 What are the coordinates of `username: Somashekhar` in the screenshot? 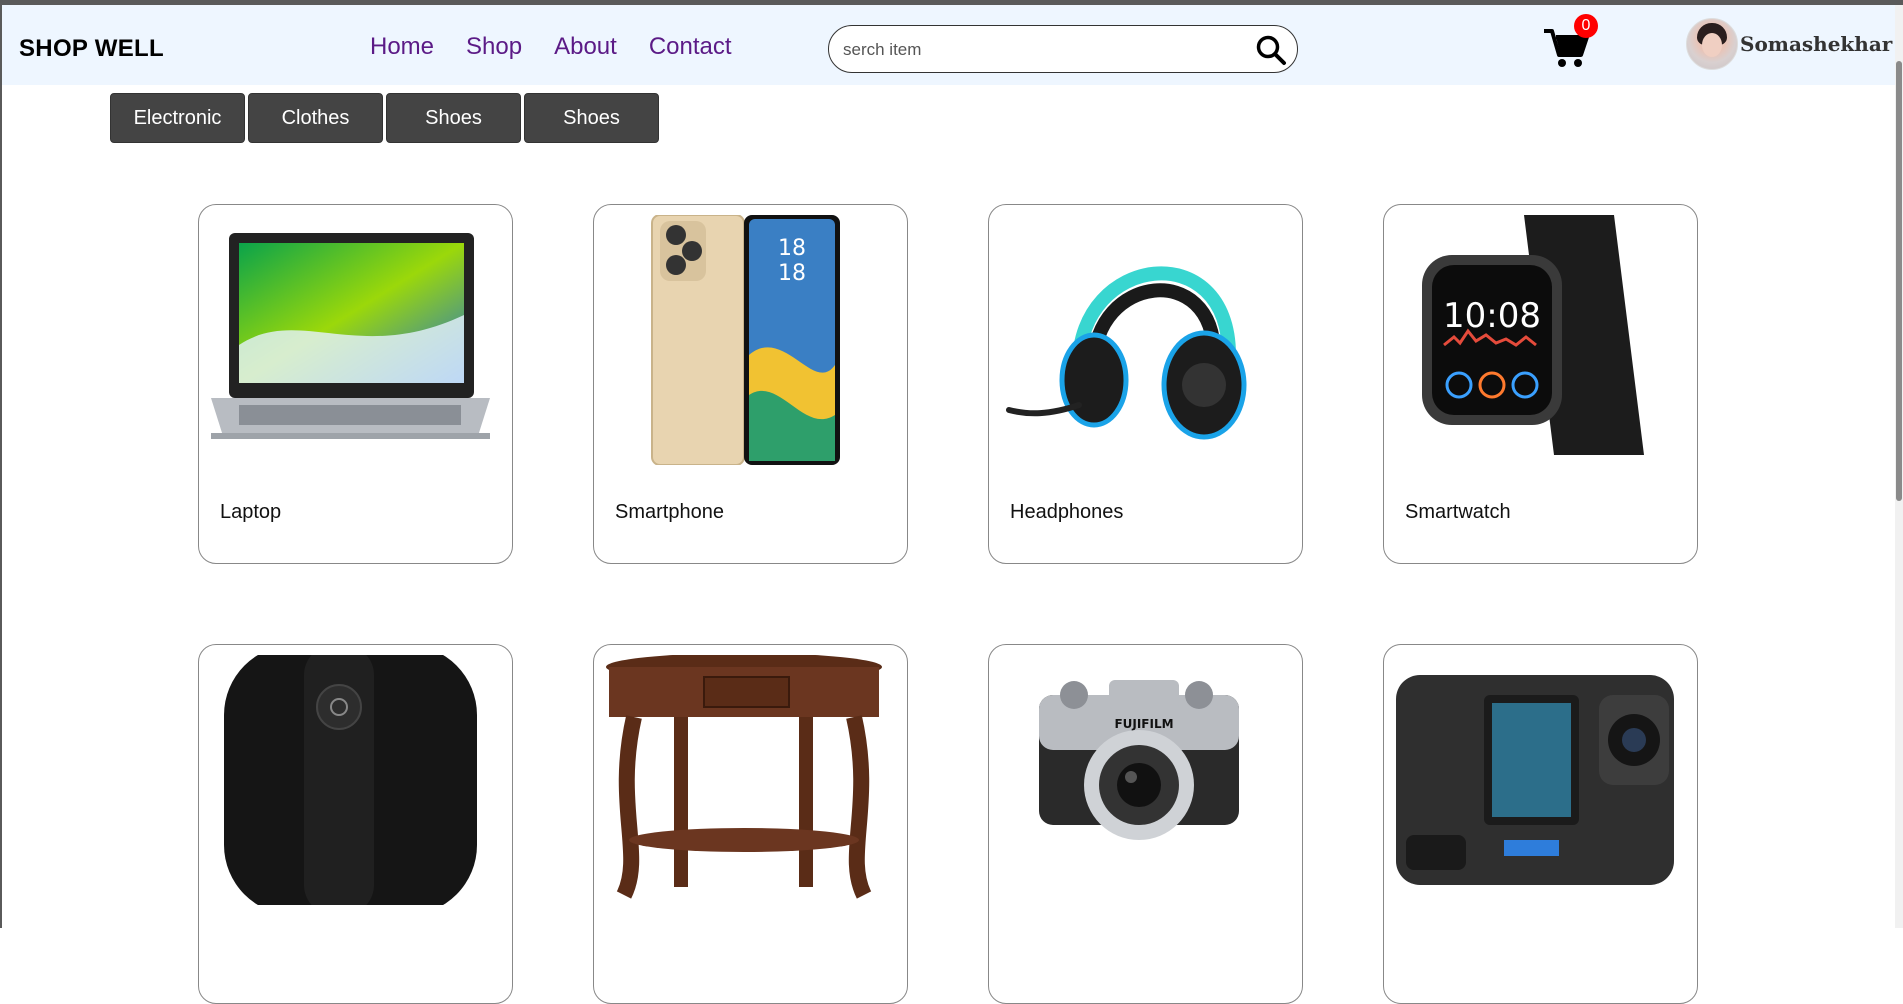 It's located at (1816, 44).